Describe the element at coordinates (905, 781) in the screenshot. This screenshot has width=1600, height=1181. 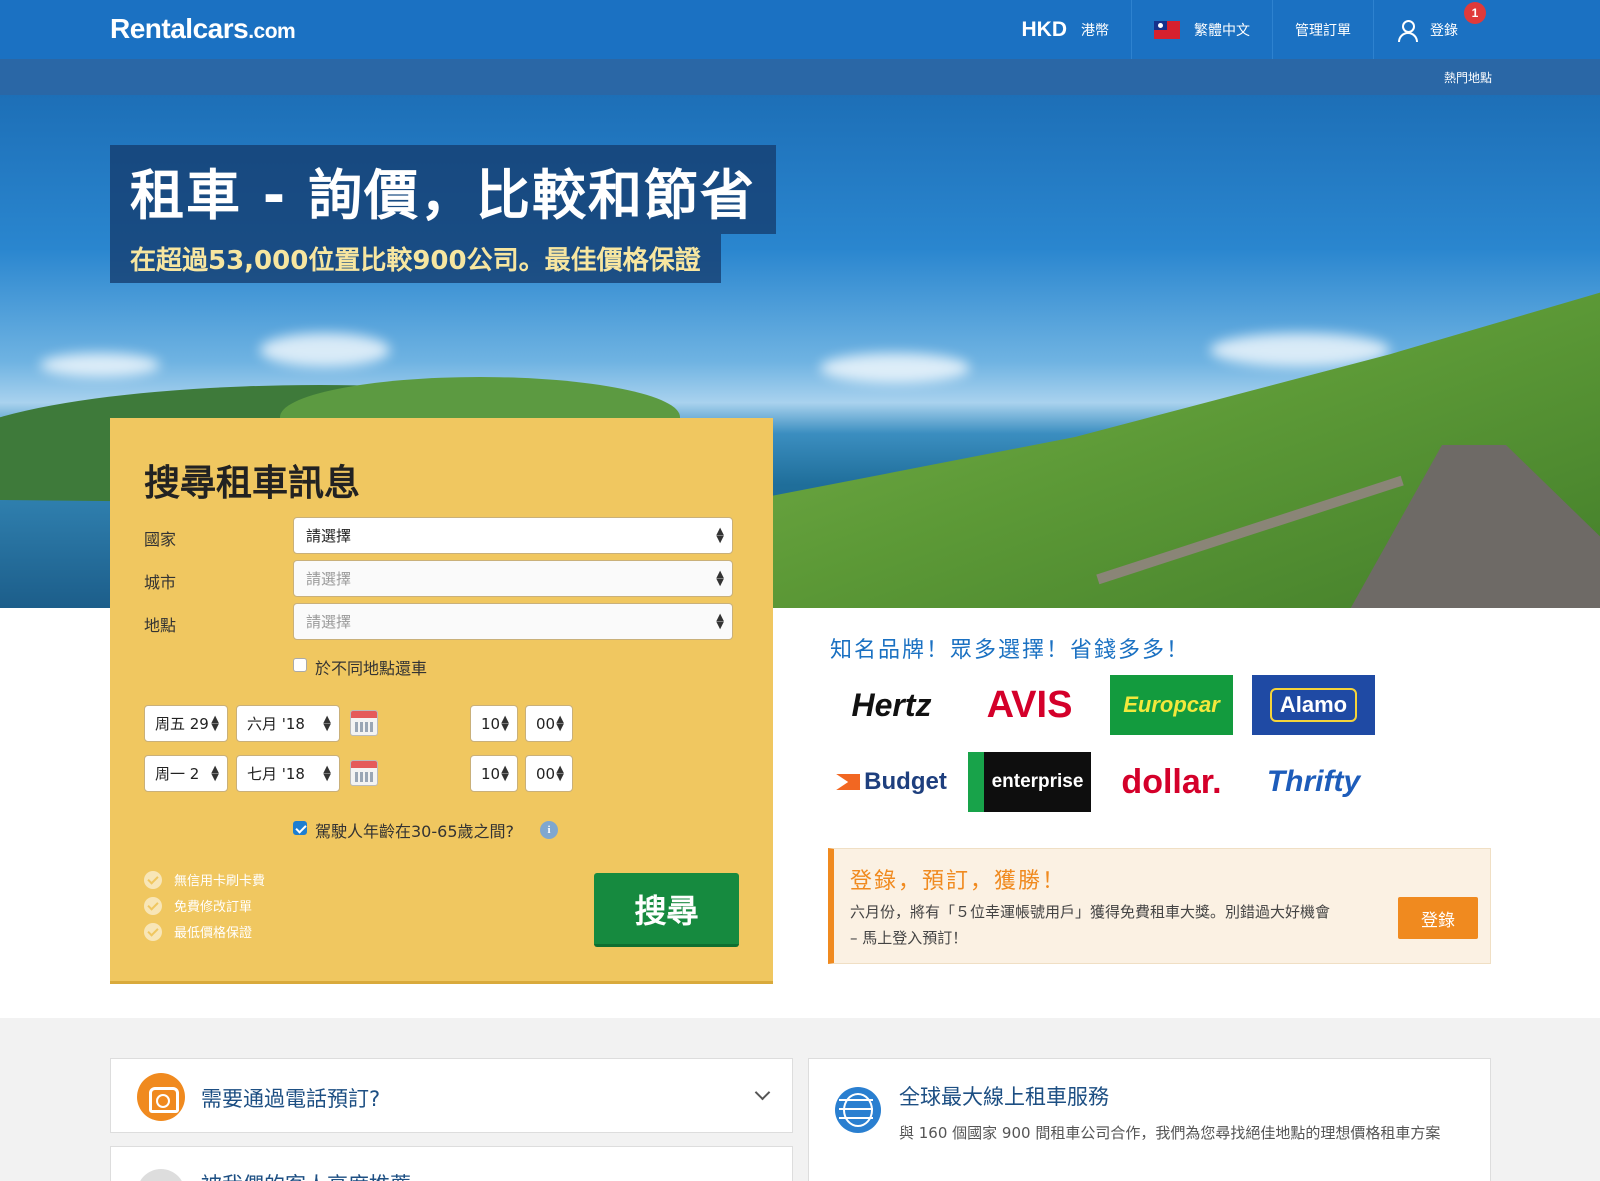
I see `budget-label: Budget` at that location.